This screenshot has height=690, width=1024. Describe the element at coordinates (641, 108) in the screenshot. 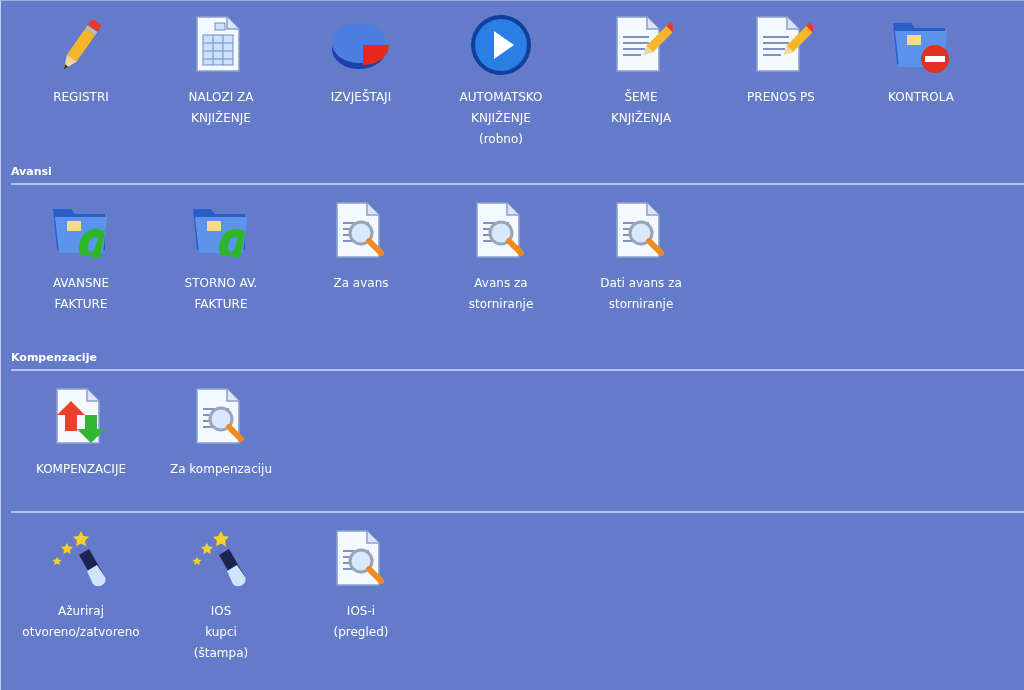

I see `menu-item-label: ŠEME KNJIŽENJA` at that location.